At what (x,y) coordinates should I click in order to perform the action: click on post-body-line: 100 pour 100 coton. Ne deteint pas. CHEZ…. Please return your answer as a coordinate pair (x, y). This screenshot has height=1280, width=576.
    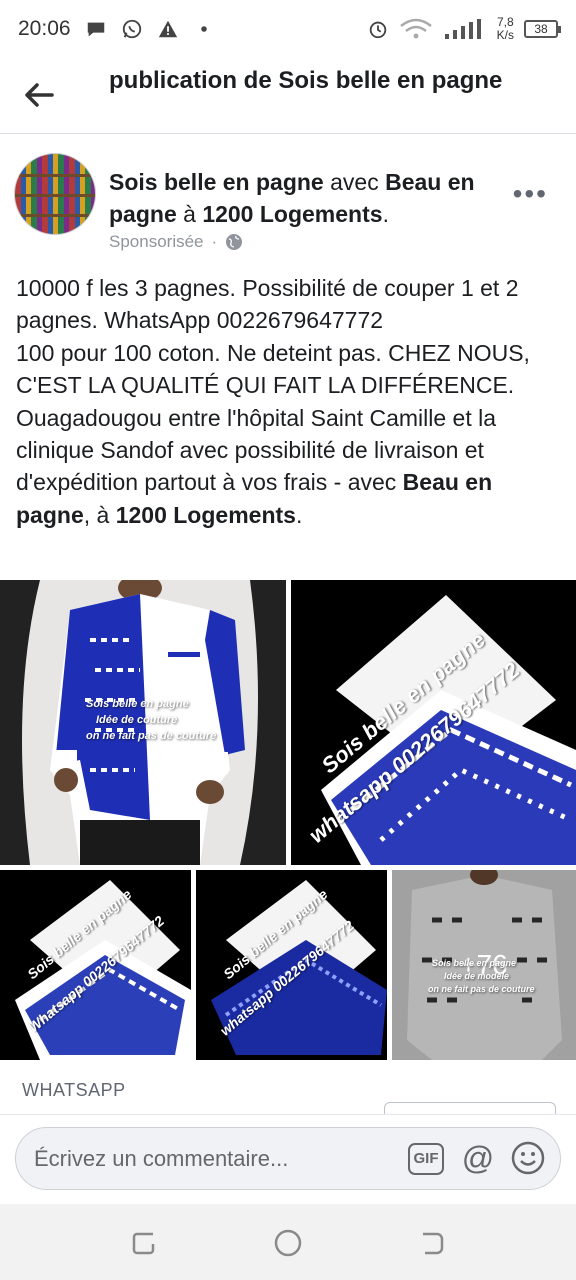
    Looking at the image, I should click on (273, 369).